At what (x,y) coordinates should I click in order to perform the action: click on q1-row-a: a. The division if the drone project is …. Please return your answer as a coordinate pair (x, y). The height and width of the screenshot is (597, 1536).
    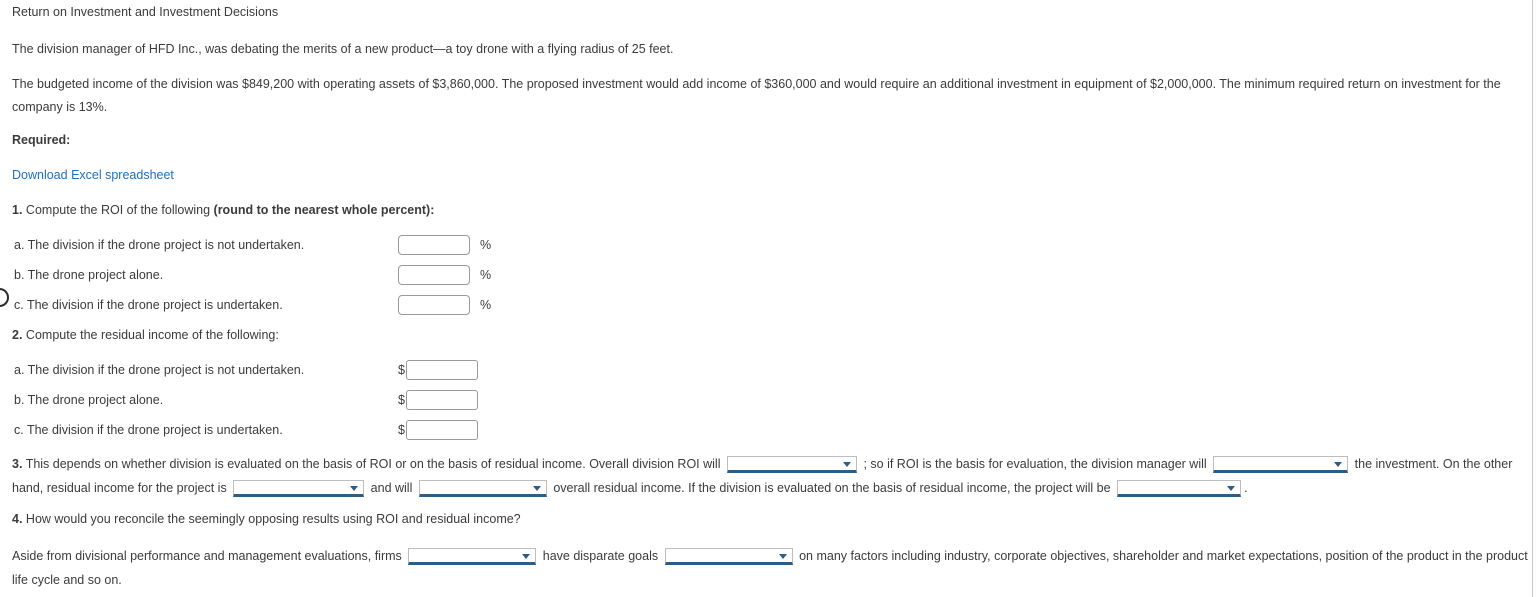
    Looking at the image, I should click on (252, 245).